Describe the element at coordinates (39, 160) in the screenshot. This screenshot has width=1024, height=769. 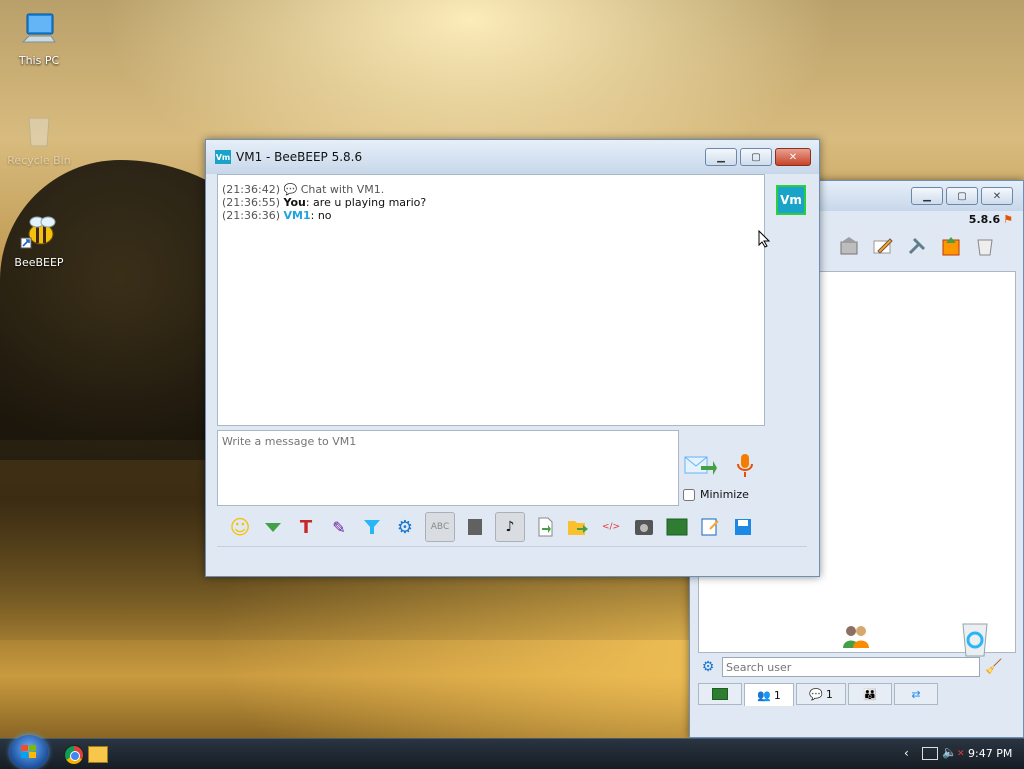
I see `desktop-icon-label: Recycle Bin` at that location.